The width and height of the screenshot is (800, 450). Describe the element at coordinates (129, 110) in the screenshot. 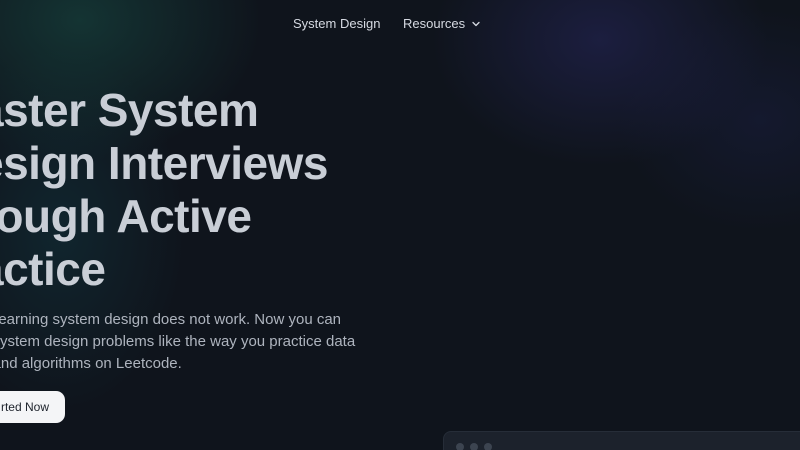

I see `hero-title-line: aster System` at that location.